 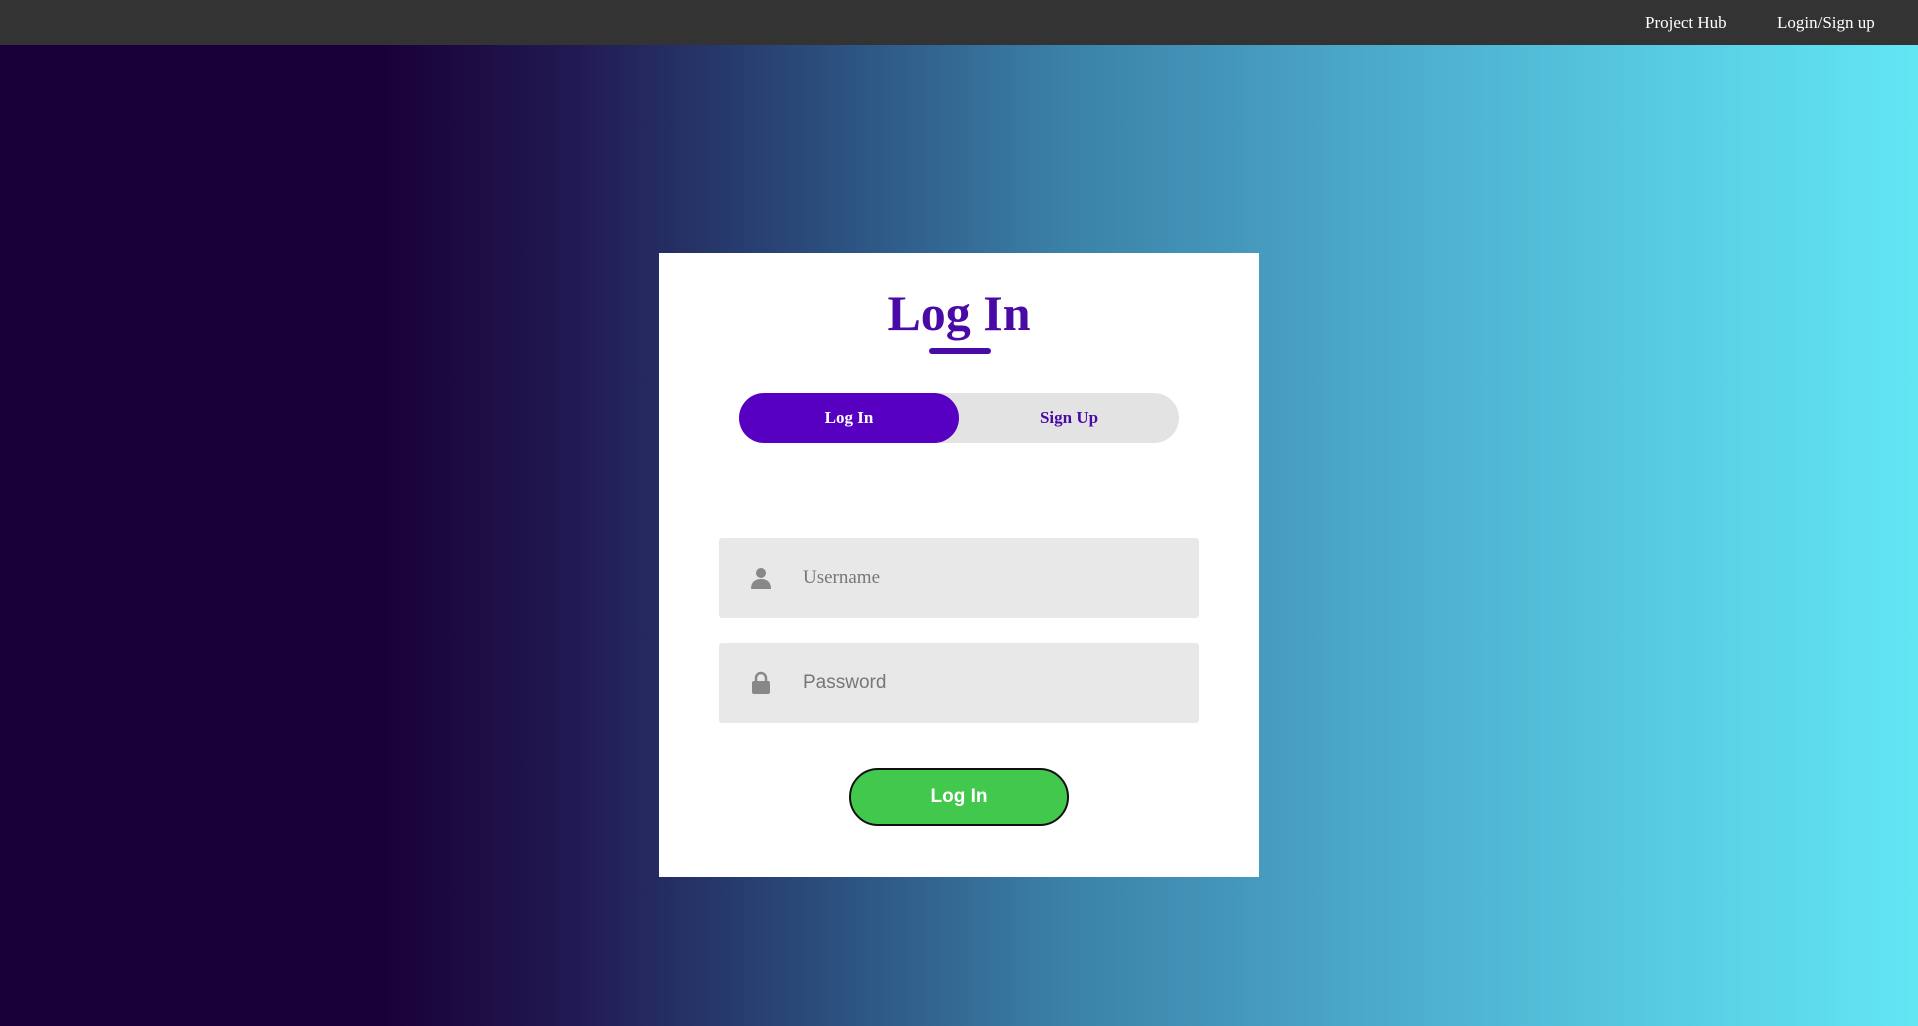 What do you see at coordinates (960, 351) in the screenshot?
I see `title-underline` at bounding box center [960, 351].